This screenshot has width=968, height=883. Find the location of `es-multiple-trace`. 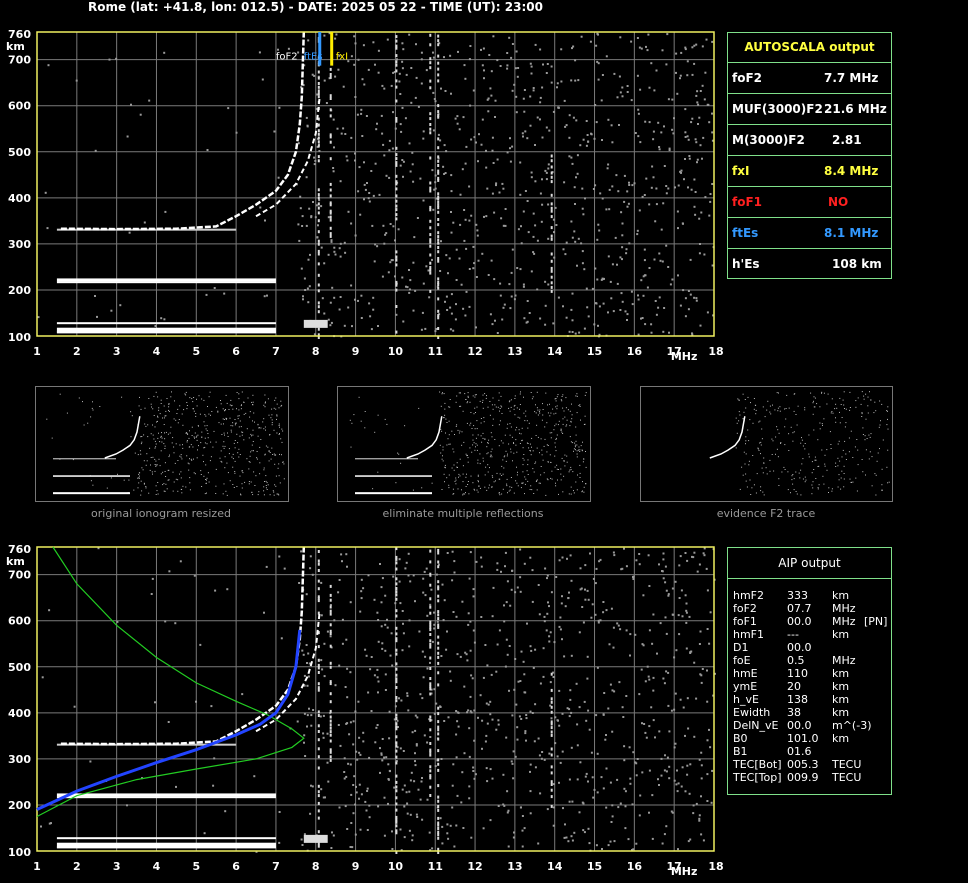

es-multiple-trace is located at coordinates (166, 282).